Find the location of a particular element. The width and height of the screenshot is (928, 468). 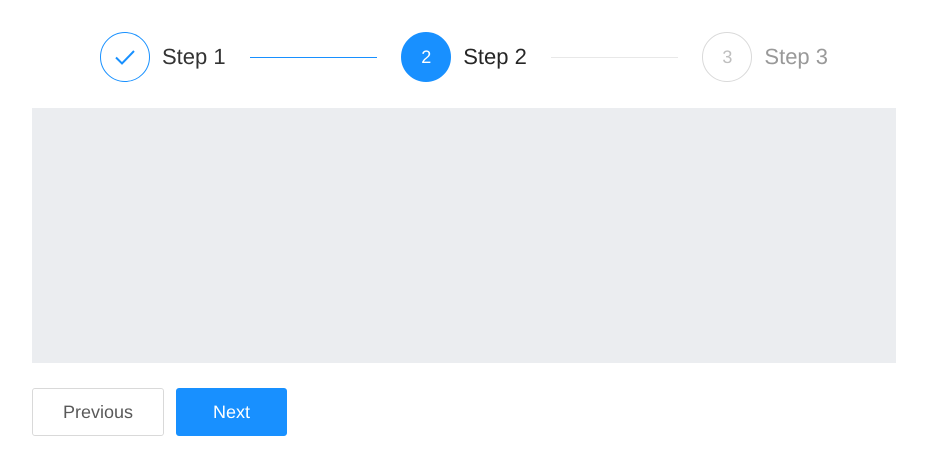

step-title: Step 1 is located at coordinates (194, 57).